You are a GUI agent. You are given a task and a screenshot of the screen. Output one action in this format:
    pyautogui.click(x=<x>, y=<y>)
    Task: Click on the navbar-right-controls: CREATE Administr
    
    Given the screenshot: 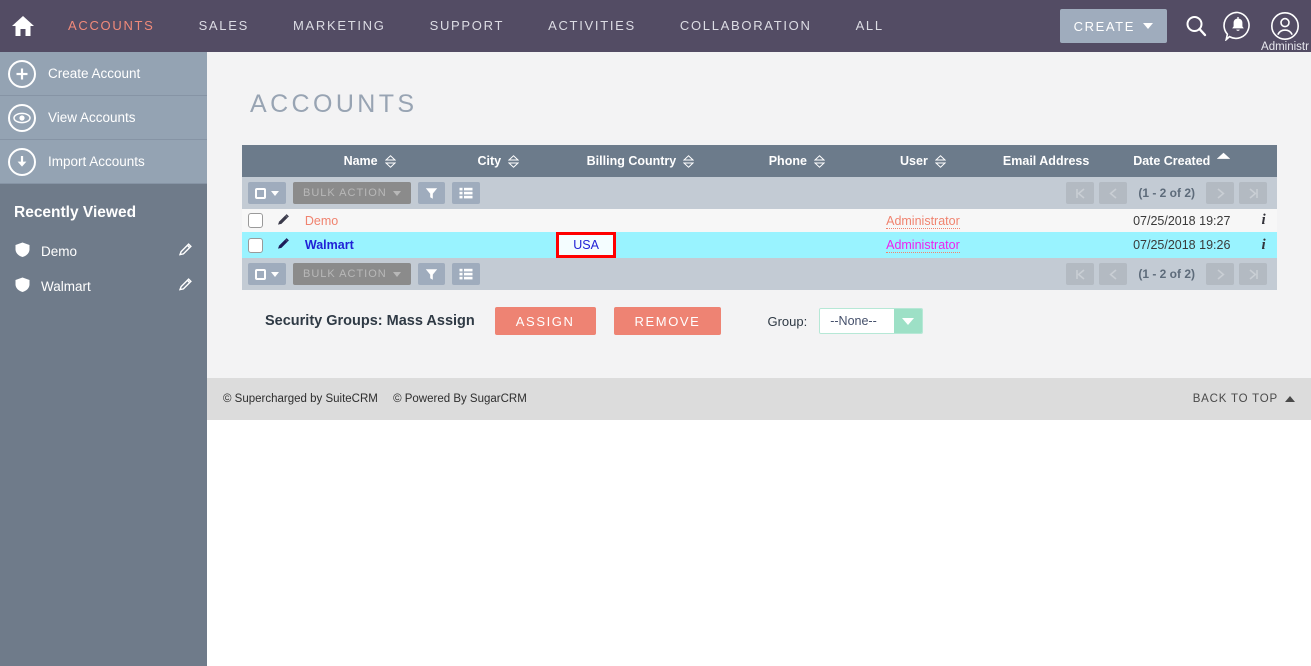 What is the action you would take?
    pyautogui.click(x=1185, y=26)
    